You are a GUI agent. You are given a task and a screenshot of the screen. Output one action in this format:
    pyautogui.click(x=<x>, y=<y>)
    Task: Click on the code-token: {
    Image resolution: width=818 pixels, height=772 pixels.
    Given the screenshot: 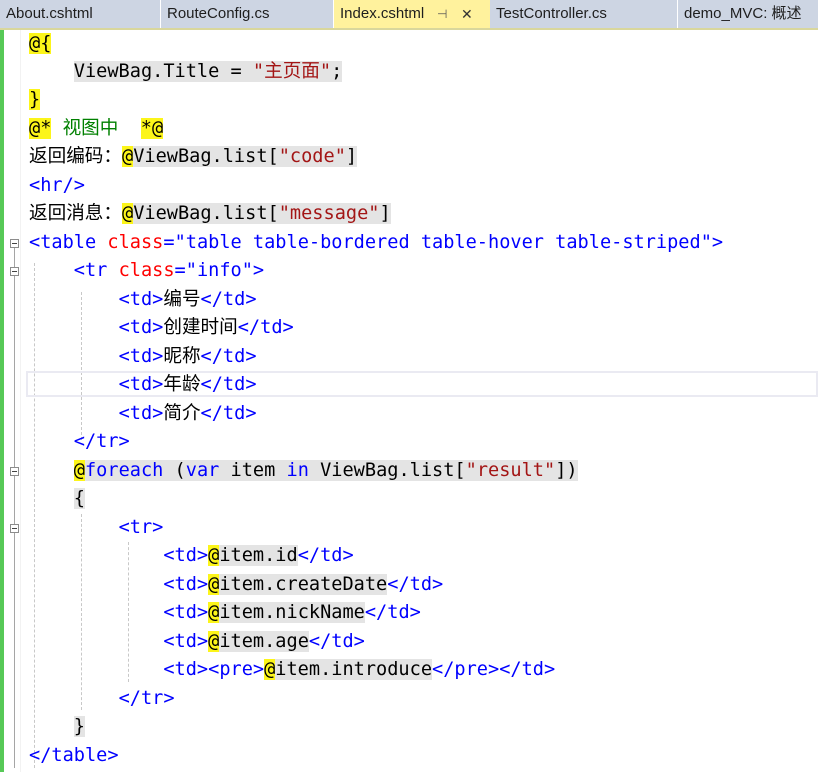 What is the action you would take?
    pyautogui.click(x=79, y=498)
    